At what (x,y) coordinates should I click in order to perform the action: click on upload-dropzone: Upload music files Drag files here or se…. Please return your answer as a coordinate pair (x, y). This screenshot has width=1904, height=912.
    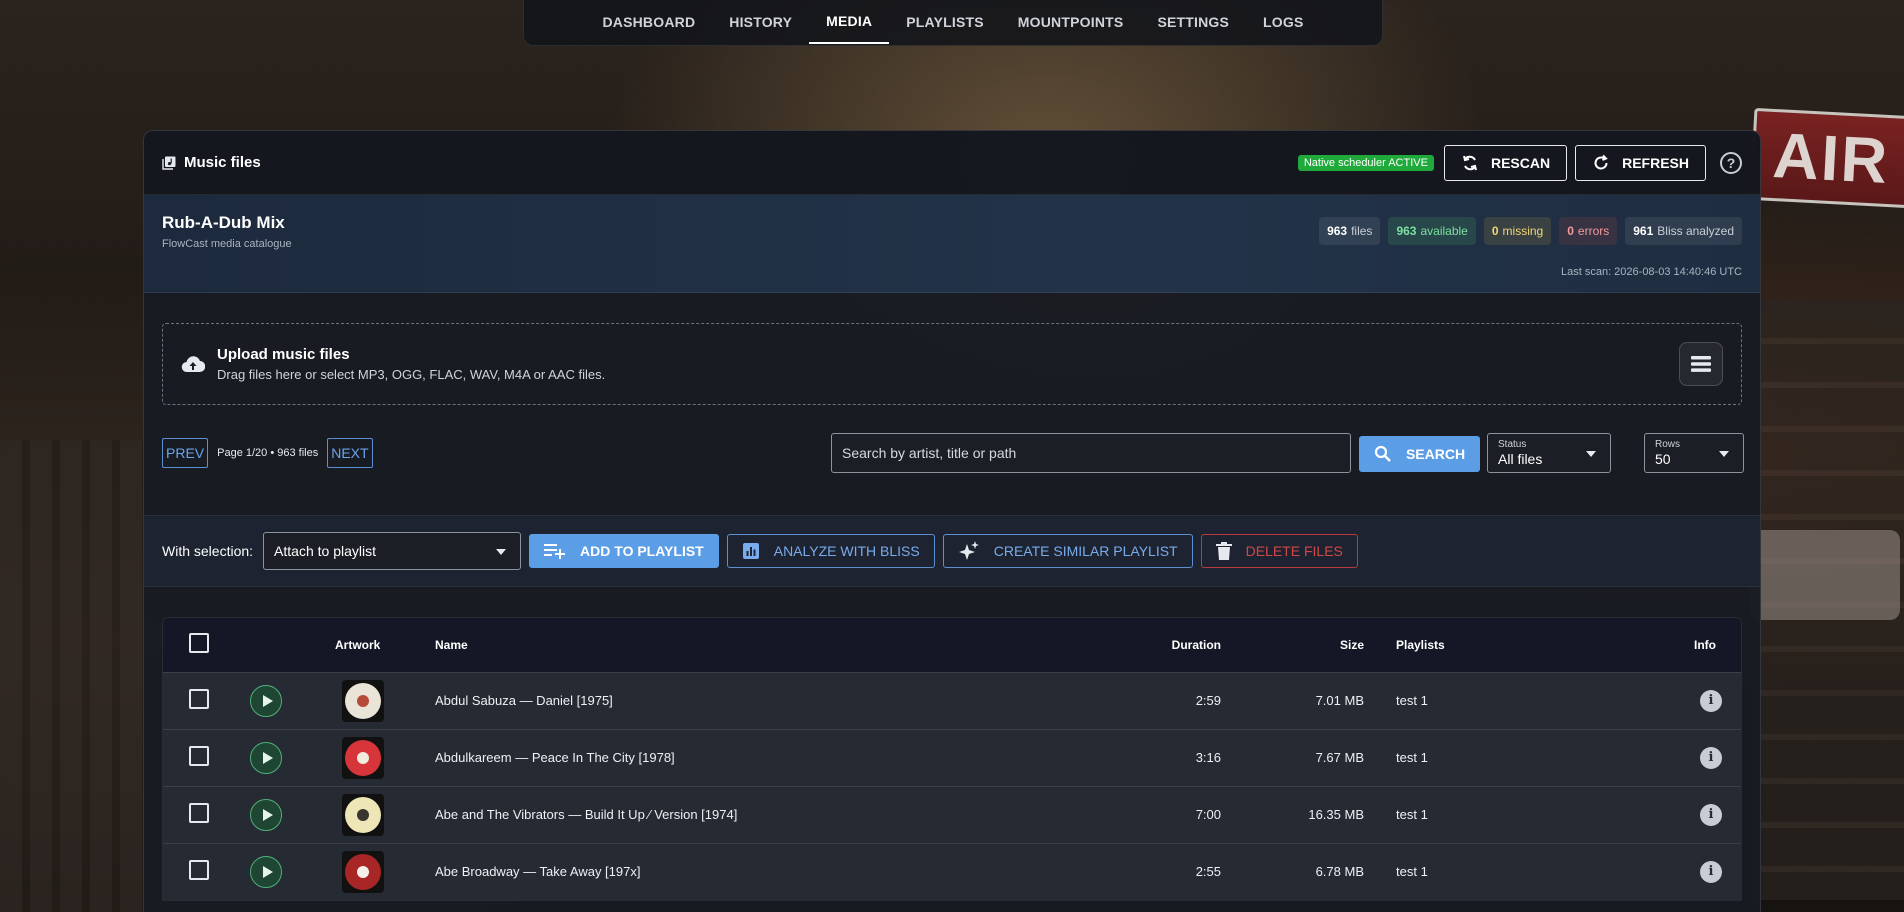
    Looking at the image, I should click on (952, 364).